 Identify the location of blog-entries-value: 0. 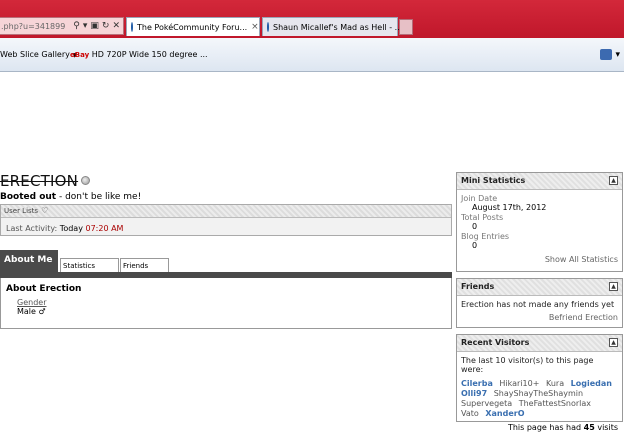
(475, 245).